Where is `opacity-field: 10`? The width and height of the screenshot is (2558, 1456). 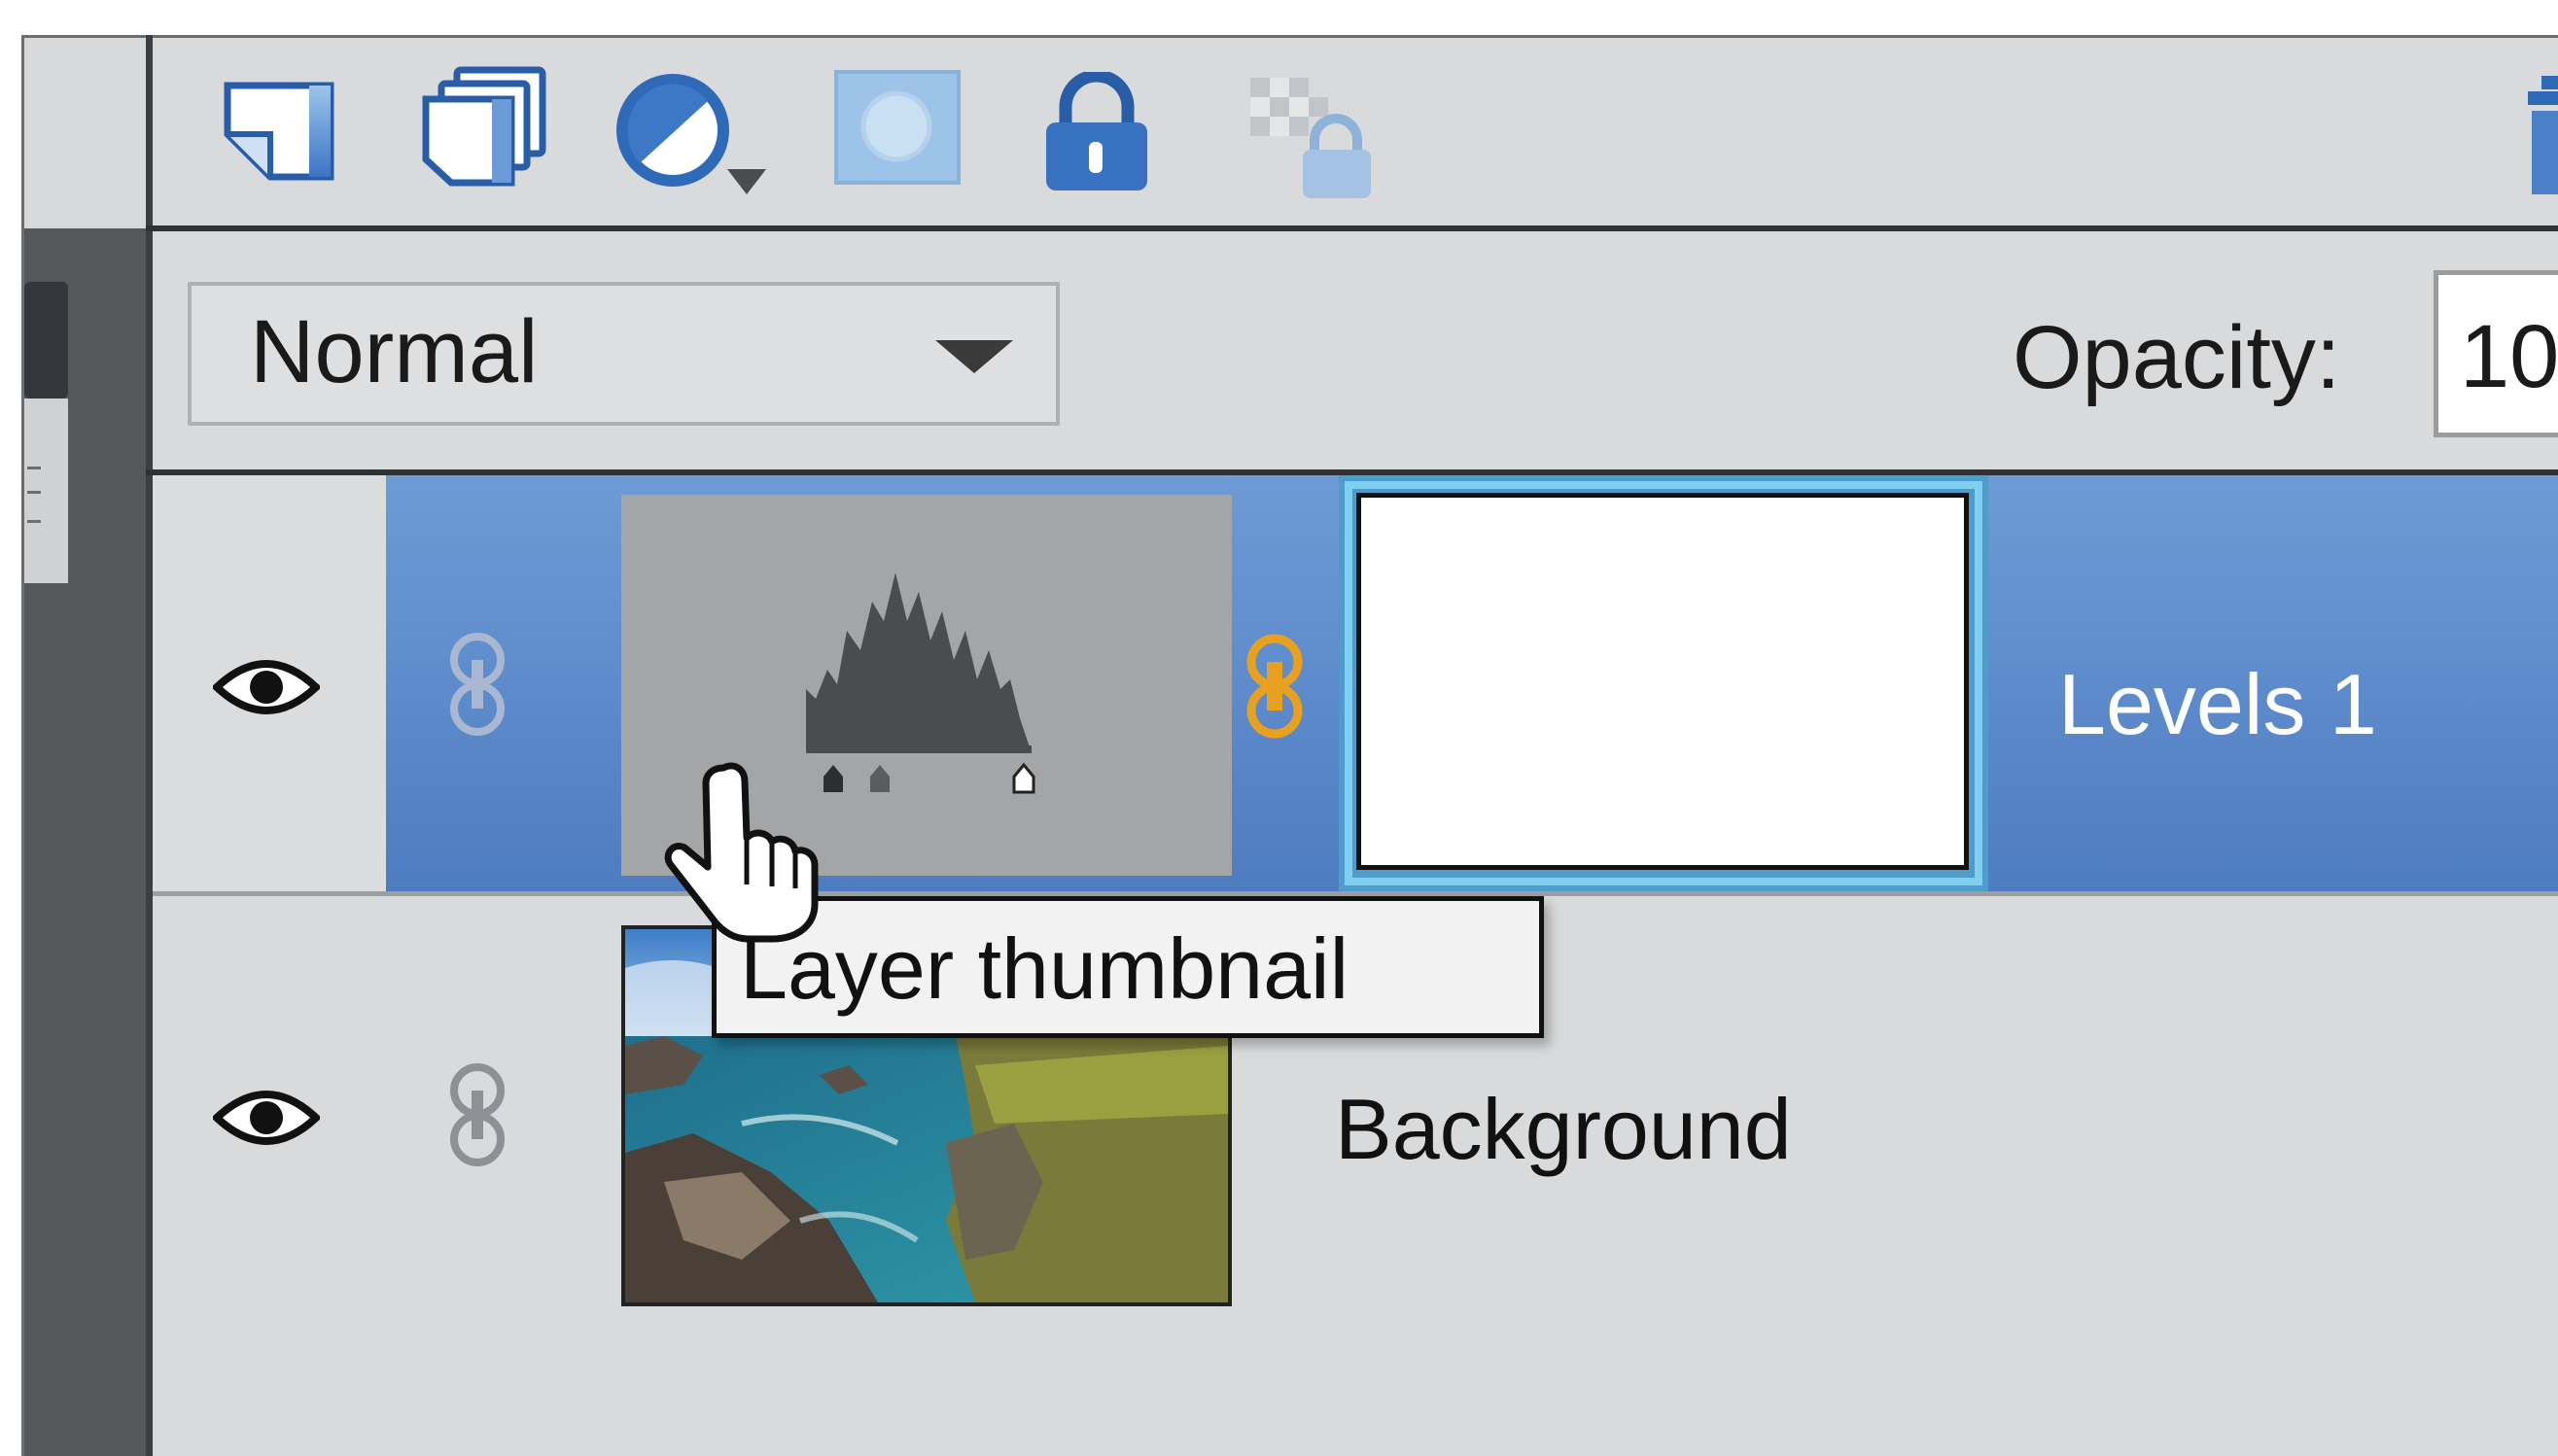 opacity-field: 10 is located at coordinates (2496, 353).